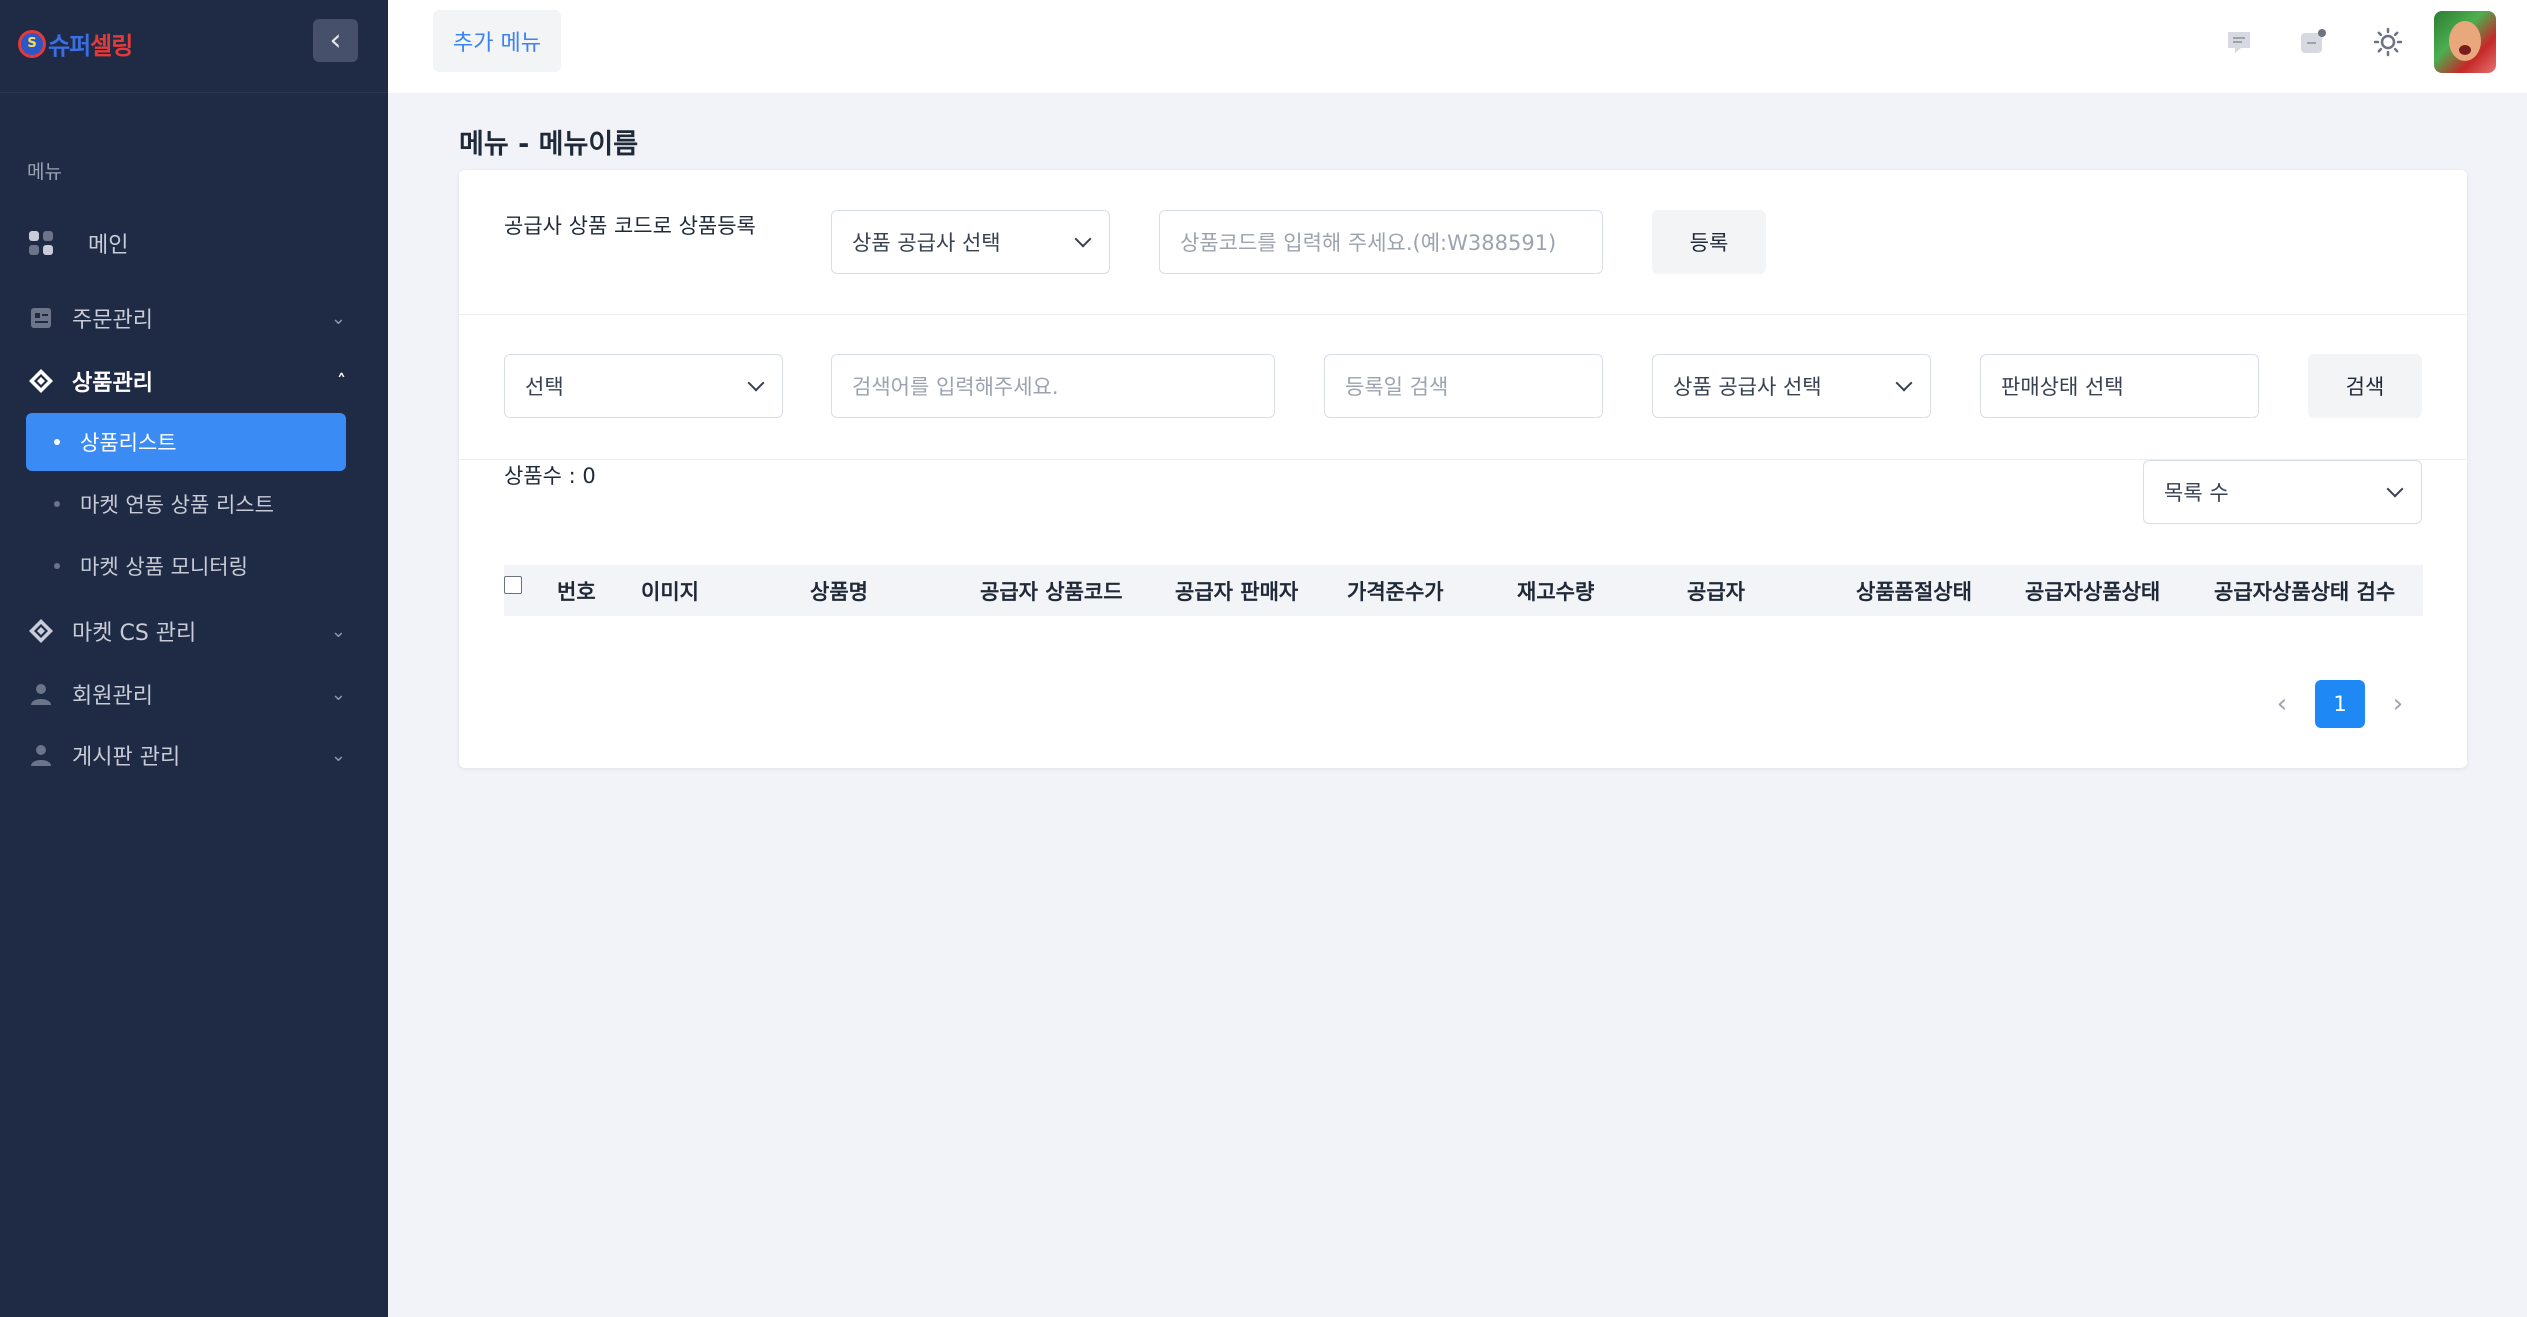 The width and height of the screenshot is (2527, 1317). What do you see at coordinates (2282, 492) in the screenshot?
I see `page-size-select: 목록 수` at bounding box center [2282, 492].